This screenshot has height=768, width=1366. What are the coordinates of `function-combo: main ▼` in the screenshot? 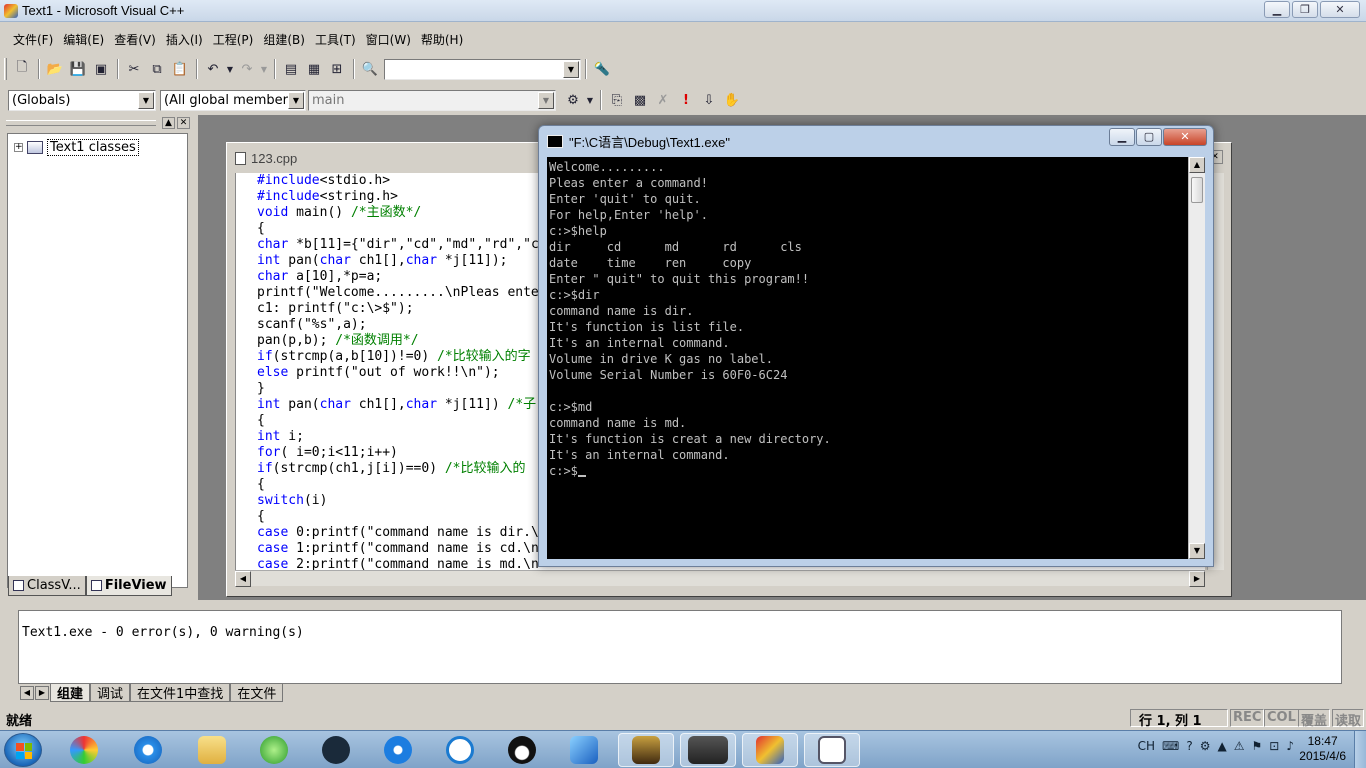 It's located at (432, 100).